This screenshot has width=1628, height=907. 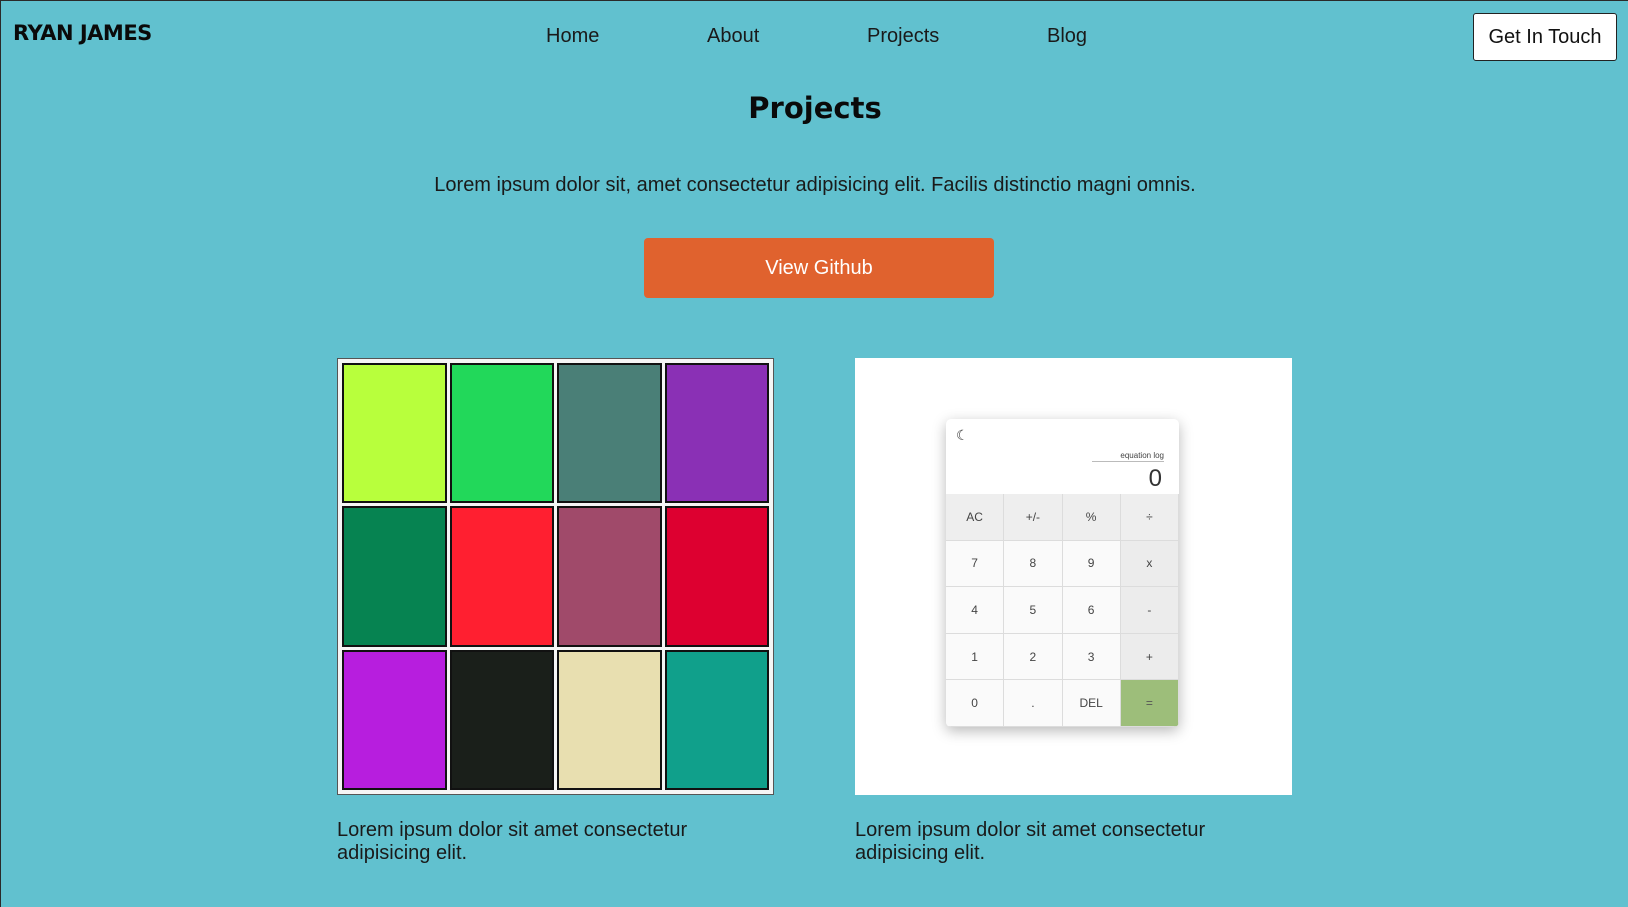 I want to click on calculator-key: 0, so click(x=975, y=703).